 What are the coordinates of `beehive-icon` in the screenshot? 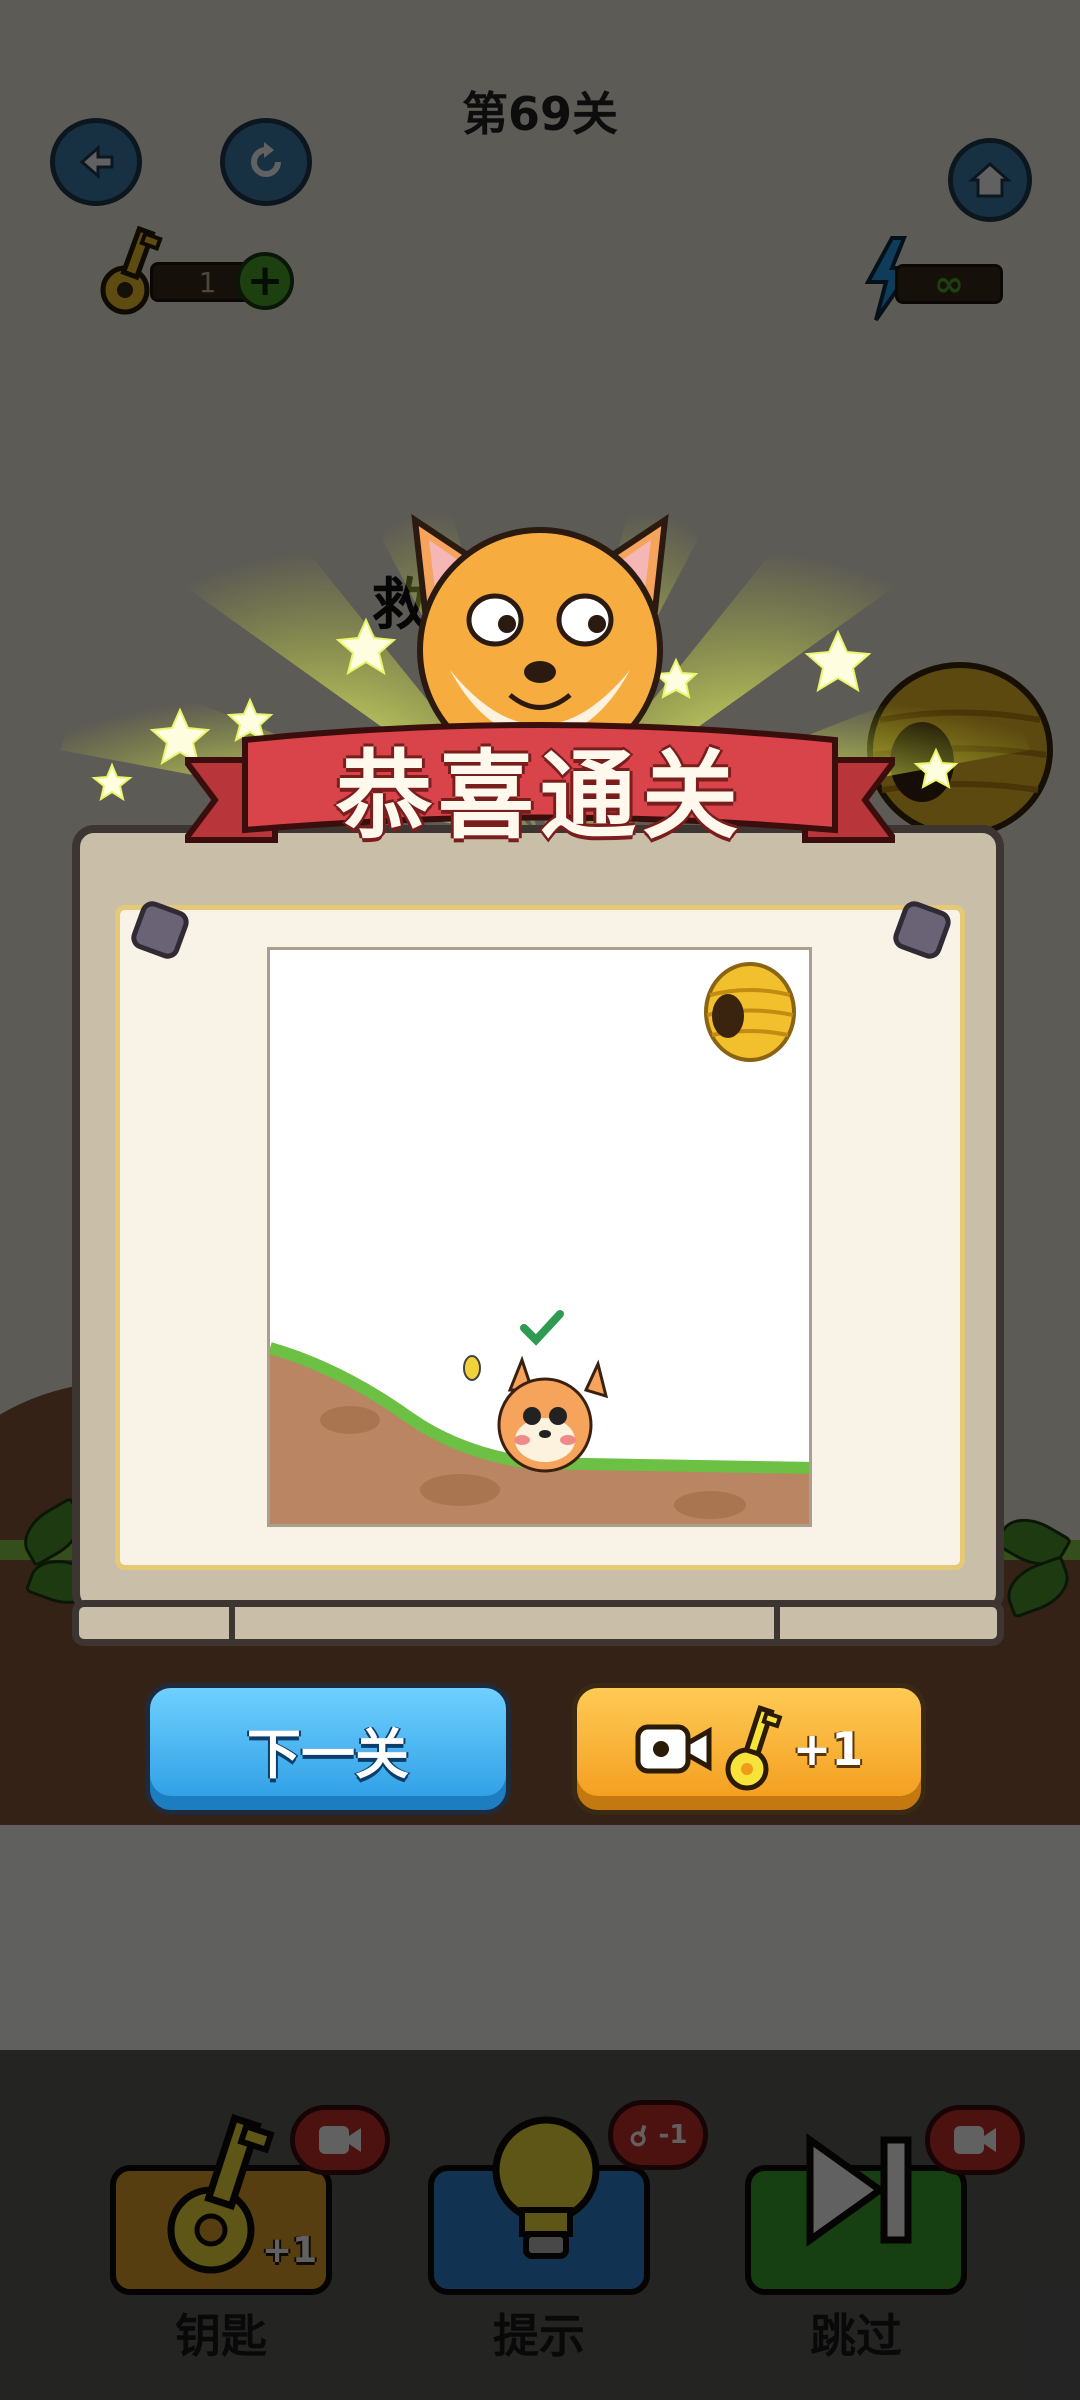 It's located at (750, 1012).